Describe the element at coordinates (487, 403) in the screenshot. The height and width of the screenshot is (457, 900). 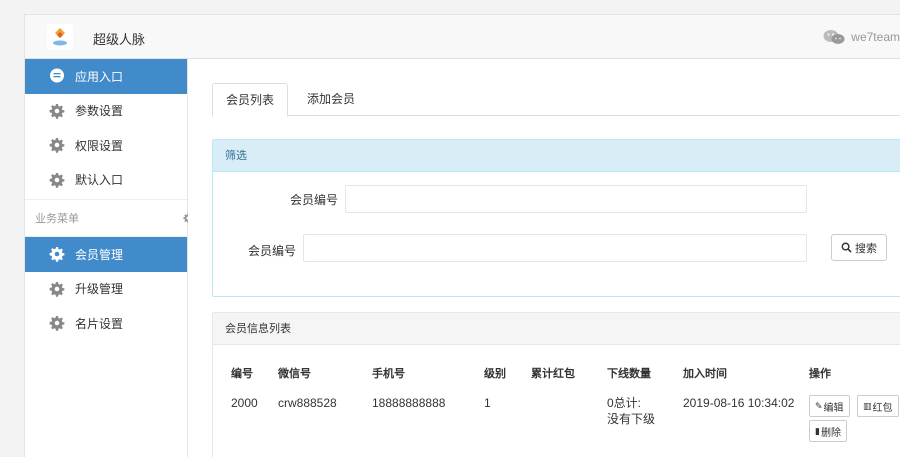
I see `cell-level: 1` at that location.